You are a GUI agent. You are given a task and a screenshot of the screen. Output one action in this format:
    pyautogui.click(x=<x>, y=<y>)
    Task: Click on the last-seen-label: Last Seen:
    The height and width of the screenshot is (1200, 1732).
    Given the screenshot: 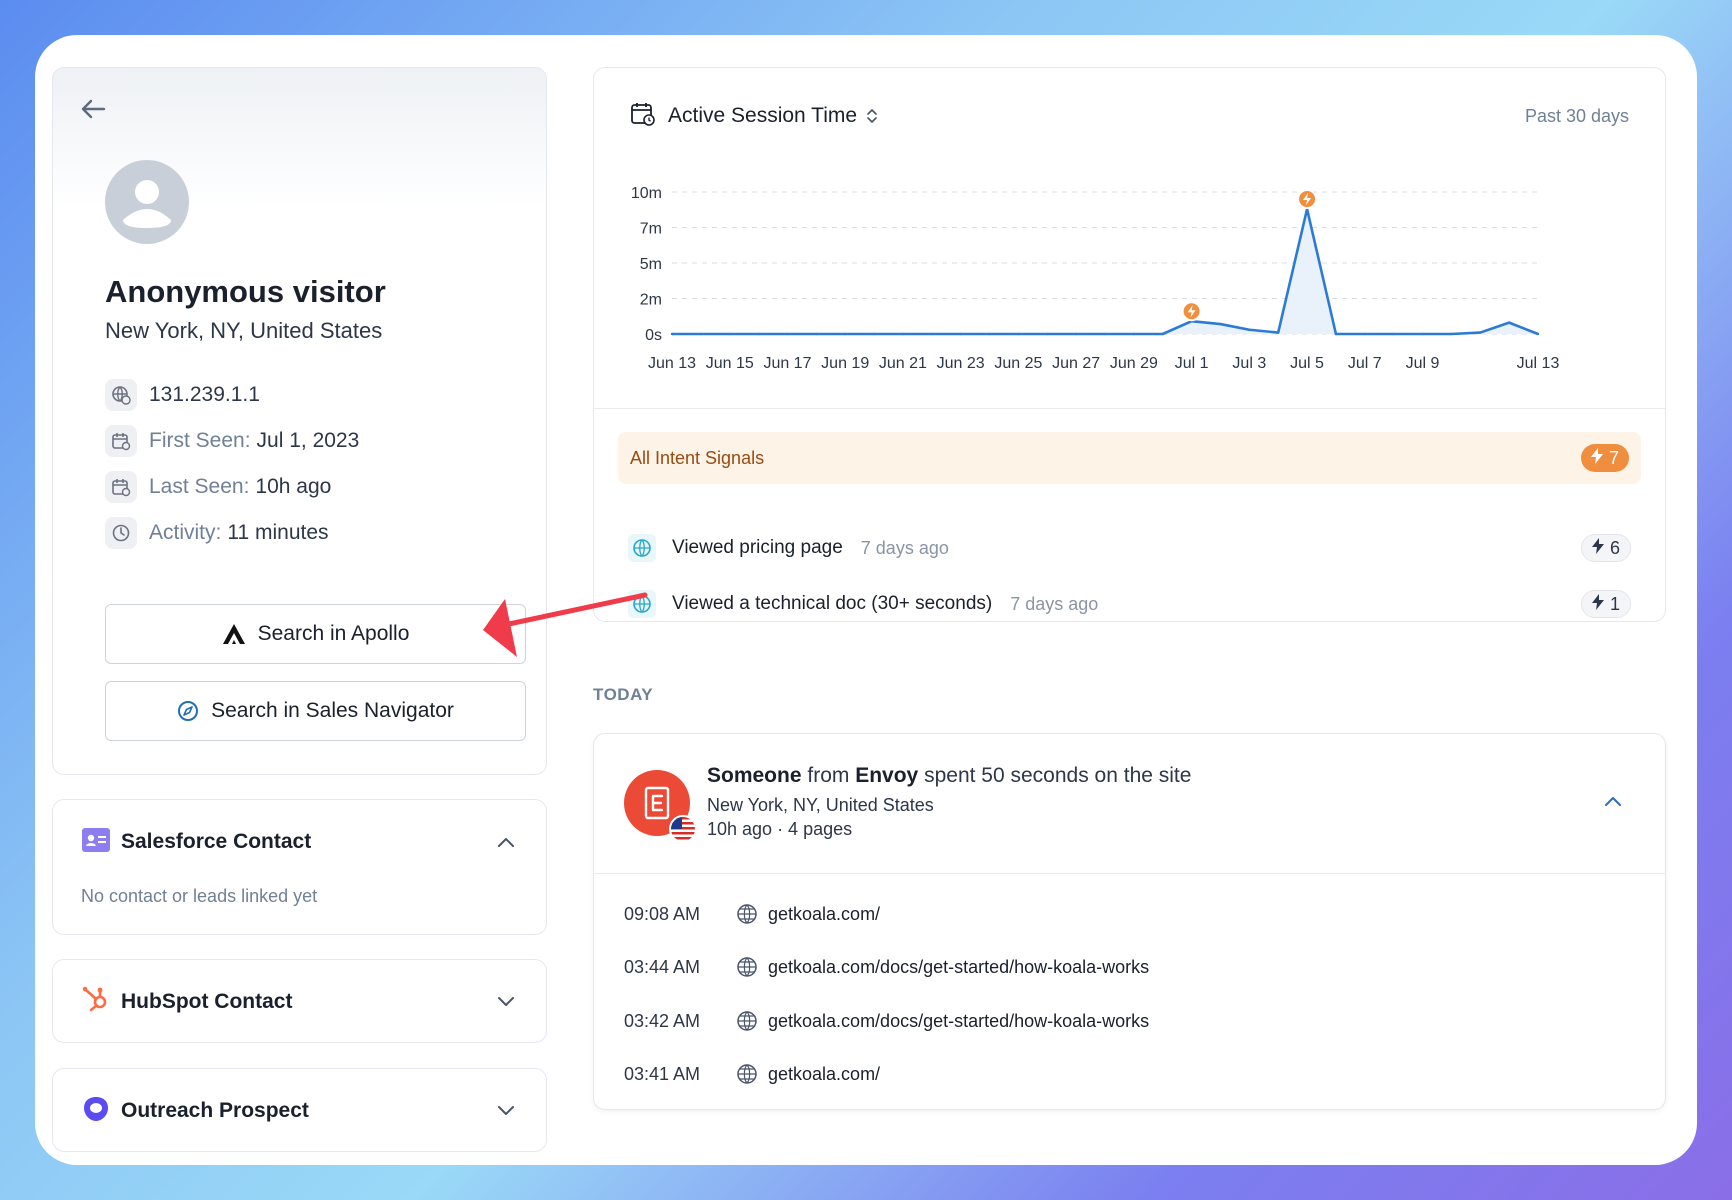 What is the action you would take?
    pyautogui.click(x=199, y=486)
    